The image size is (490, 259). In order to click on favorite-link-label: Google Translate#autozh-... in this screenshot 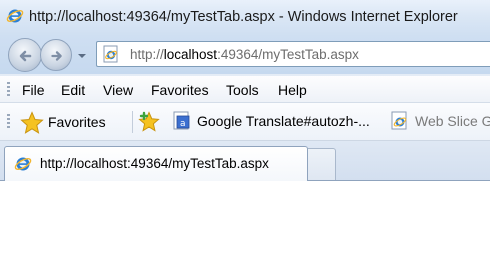, I will do `click(283, 121)`.